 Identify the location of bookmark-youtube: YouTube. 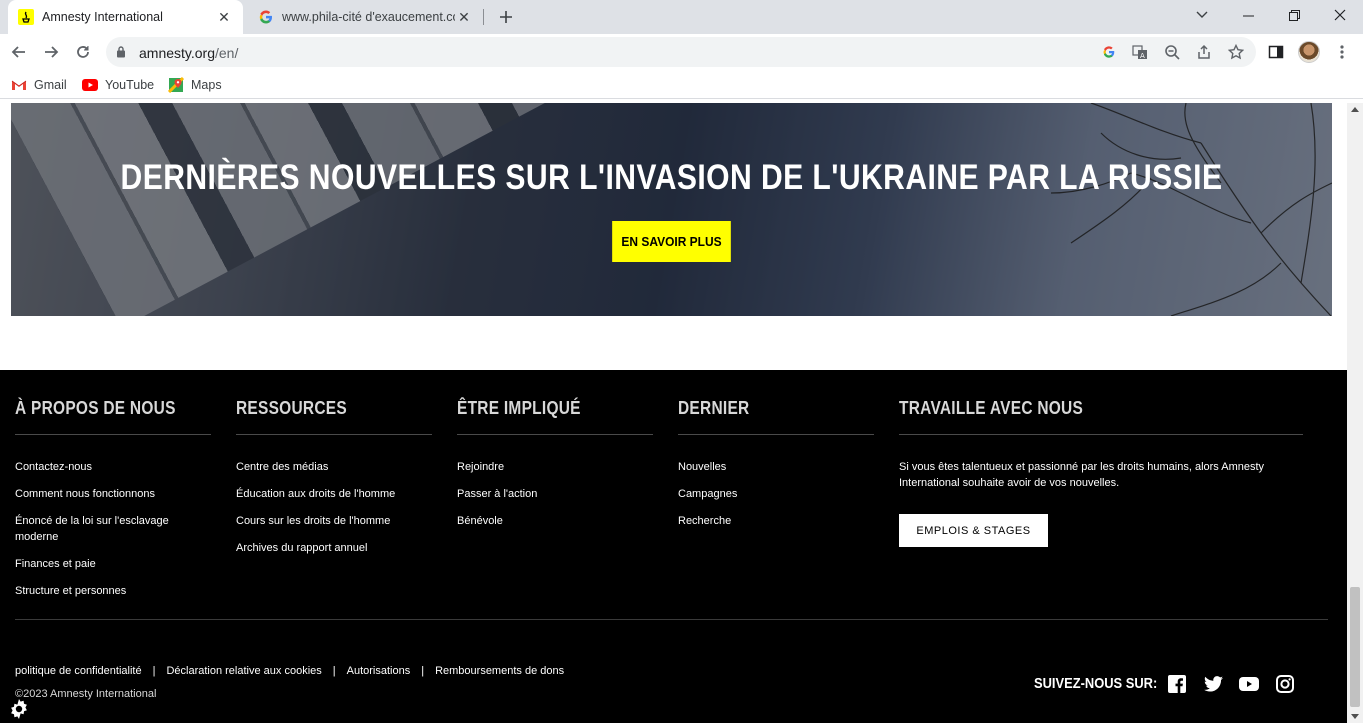
(118, 85).